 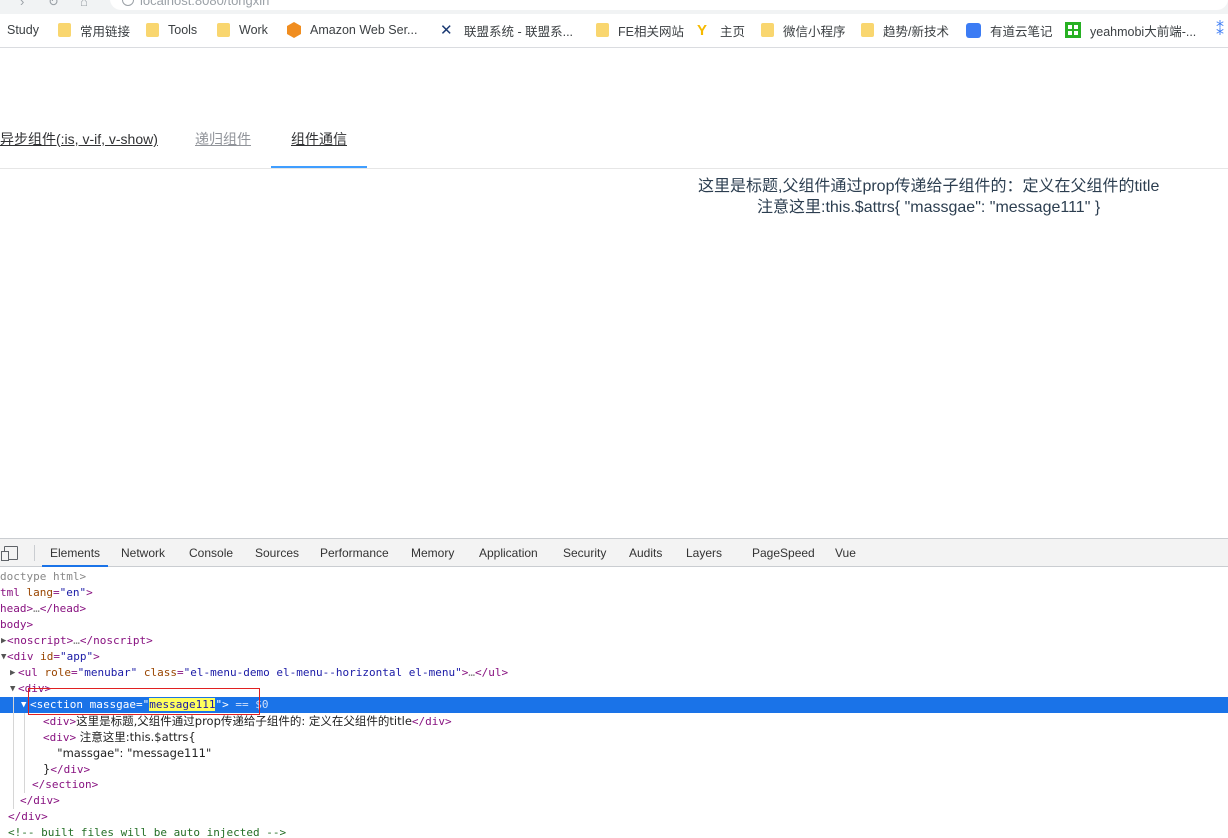 What do you see at coordinates (22, 4) in the screenshot?
I see `forward-icon: ›` at bounding box center [22, 4].